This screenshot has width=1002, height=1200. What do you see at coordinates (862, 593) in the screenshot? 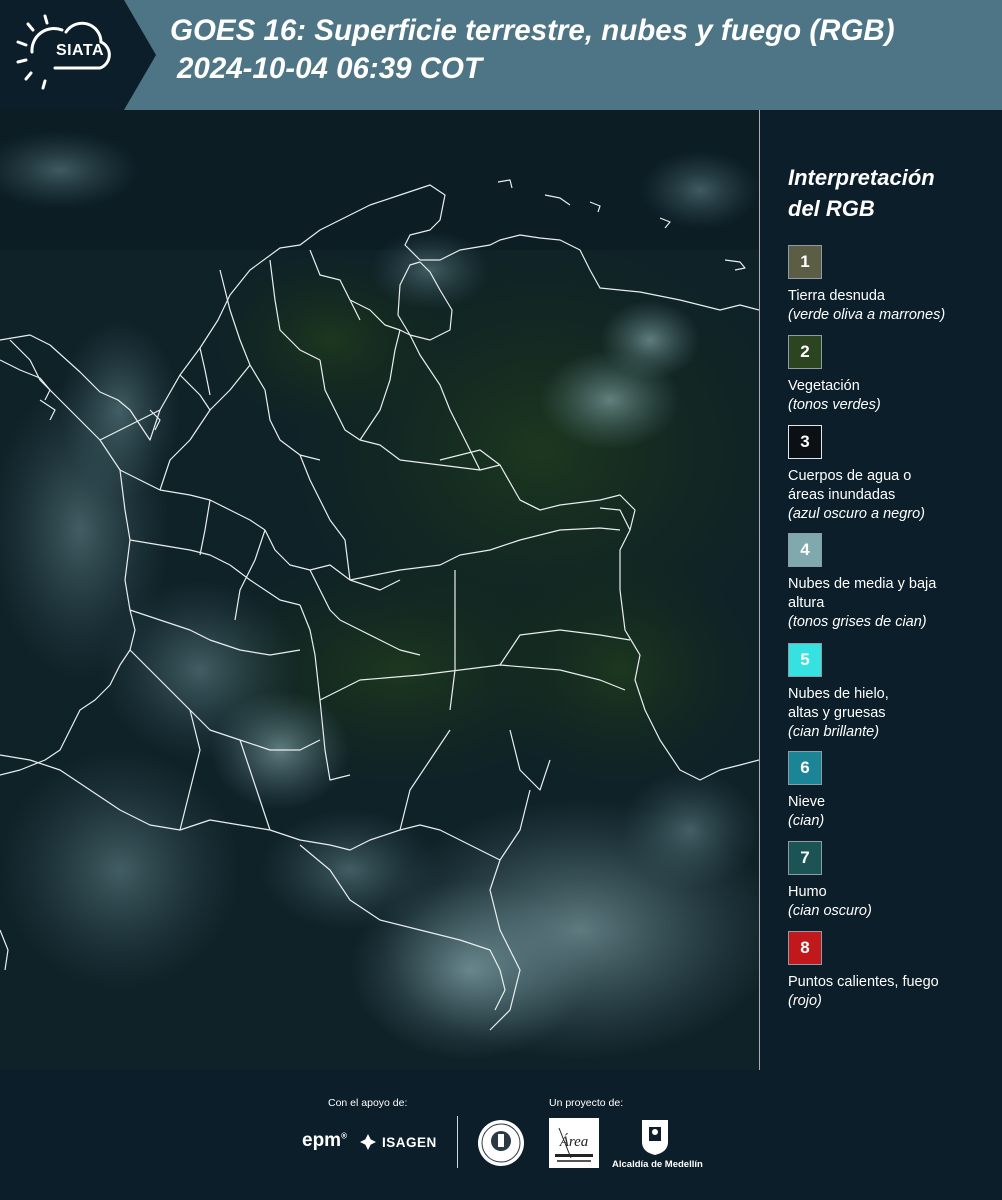
I see `legend-item-label: Nubes de media y baja altura` at bounding box center [862, 593].